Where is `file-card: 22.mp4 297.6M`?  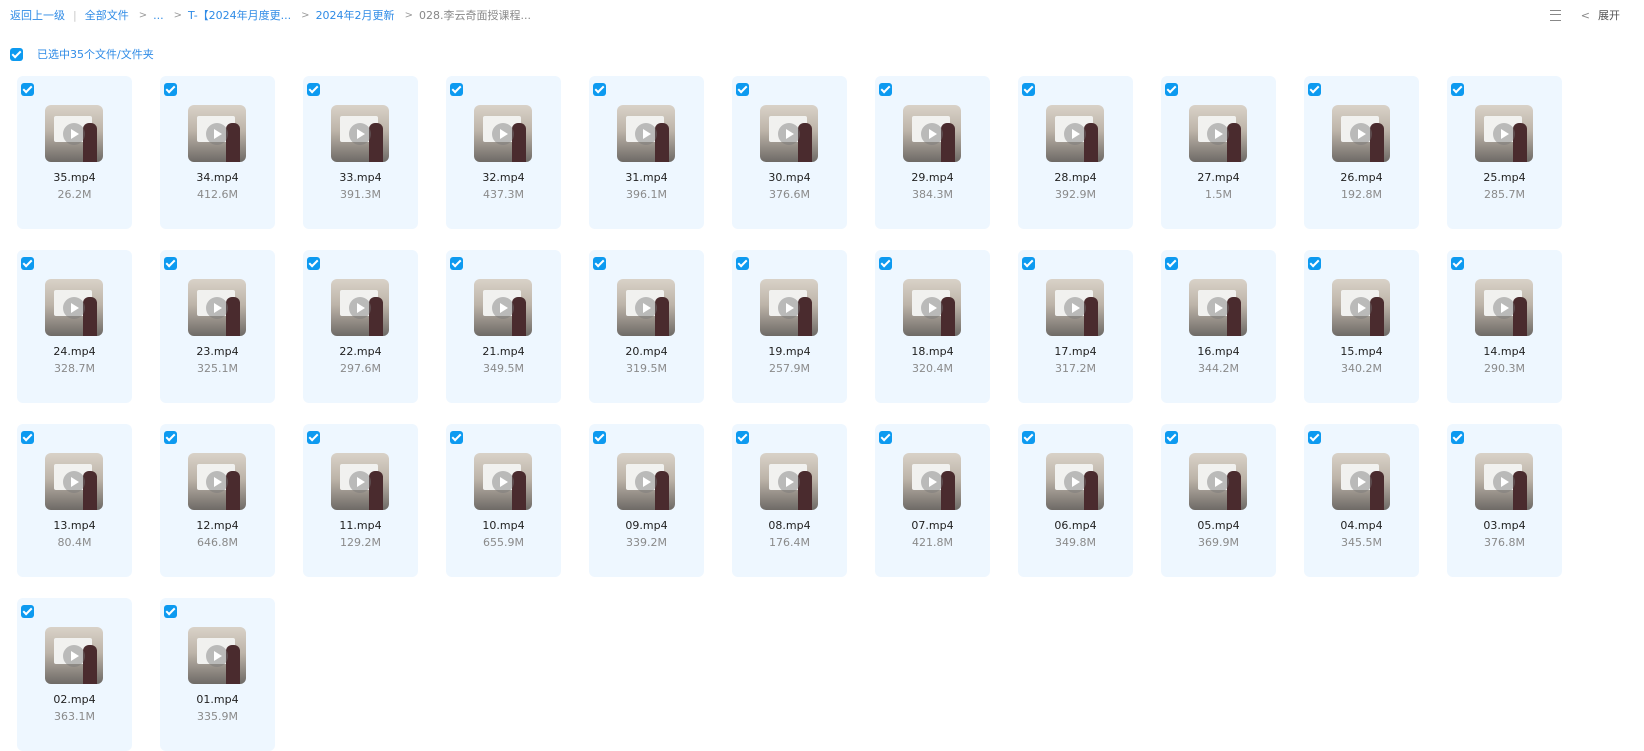 file-card: 22.mp4 297.6M is located at coordinates (360, 326).